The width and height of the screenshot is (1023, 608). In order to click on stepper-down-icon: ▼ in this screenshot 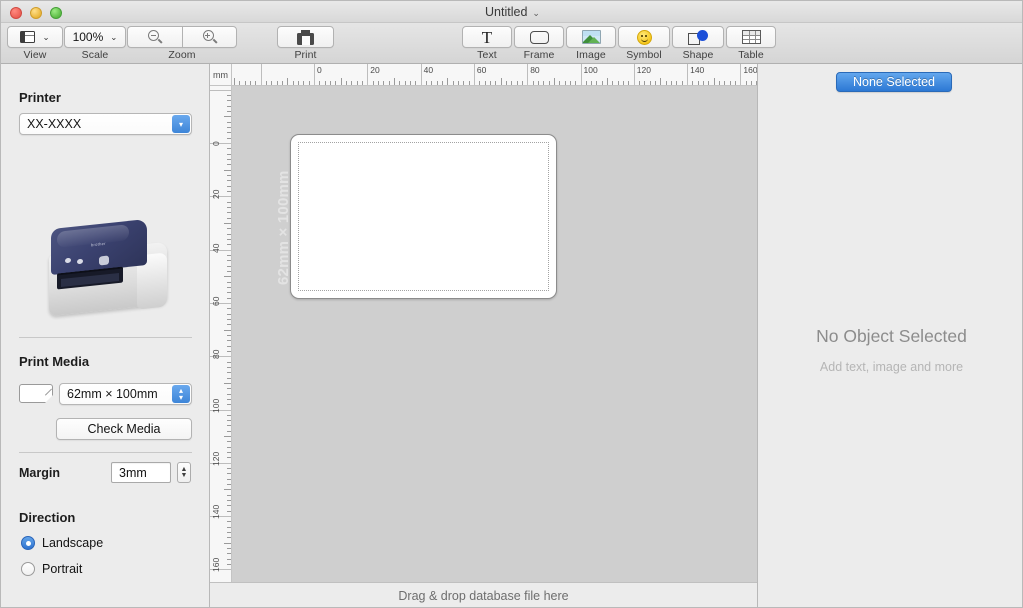, I will do `click(184, 475)`.